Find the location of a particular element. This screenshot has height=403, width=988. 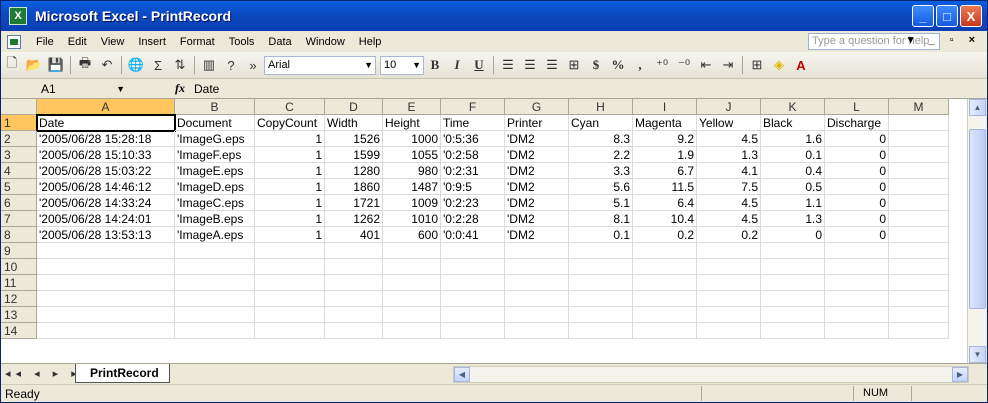

table-cell: 'DM2 is located at coordinates (537, 139).